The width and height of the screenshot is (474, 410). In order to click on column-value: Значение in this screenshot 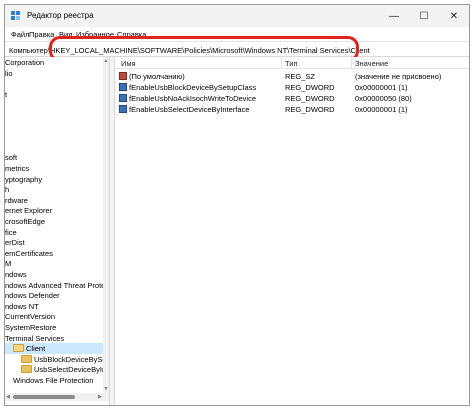, I will do `click(371, 63)`.